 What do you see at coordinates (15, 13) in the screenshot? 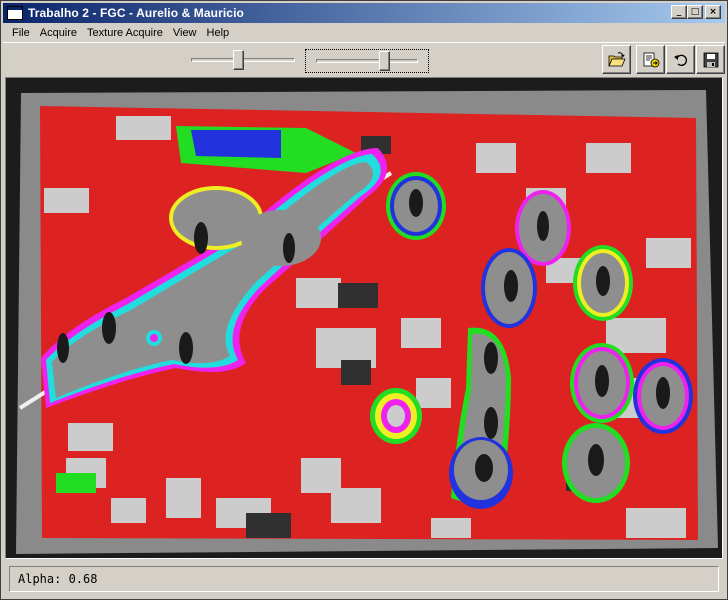
I see `app-window-icon` at bounding box center [15, 13].